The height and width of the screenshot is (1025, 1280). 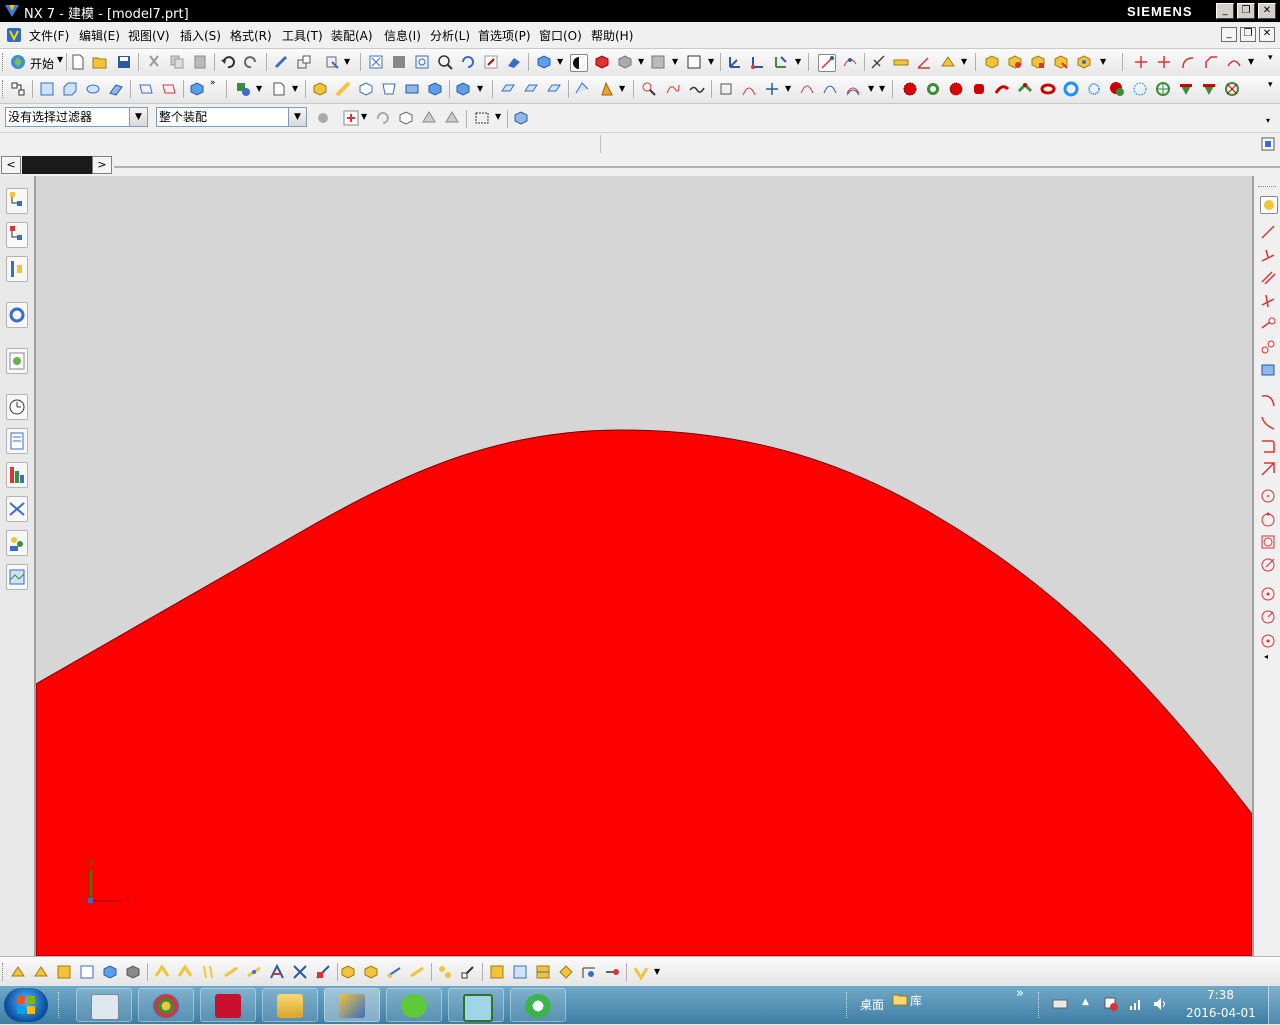 What do you see at coordinates (1268, 520) in the screenshot?
I see `circle-three-point-icon` at bounding box center [1268, 520].